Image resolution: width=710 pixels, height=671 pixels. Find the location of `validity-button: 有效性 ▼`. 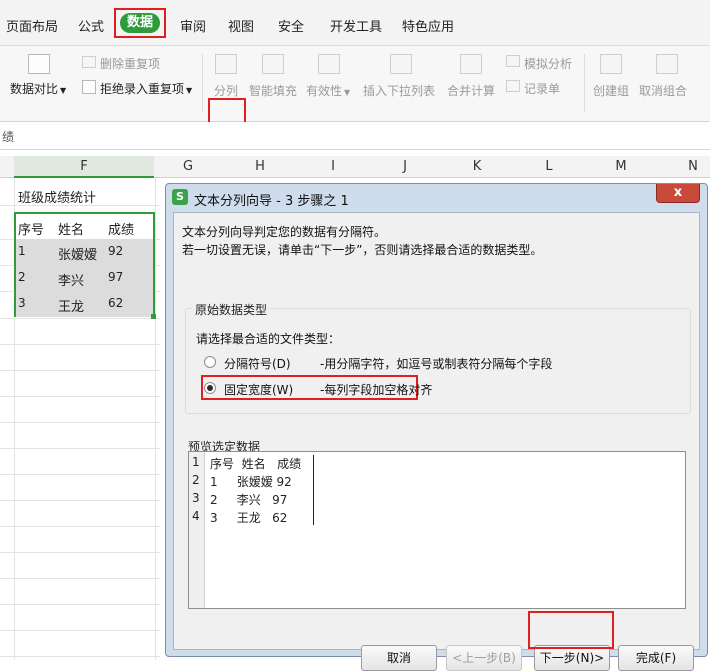

validity-button: 有效性 ▼ is located at coordinates (328, 90).